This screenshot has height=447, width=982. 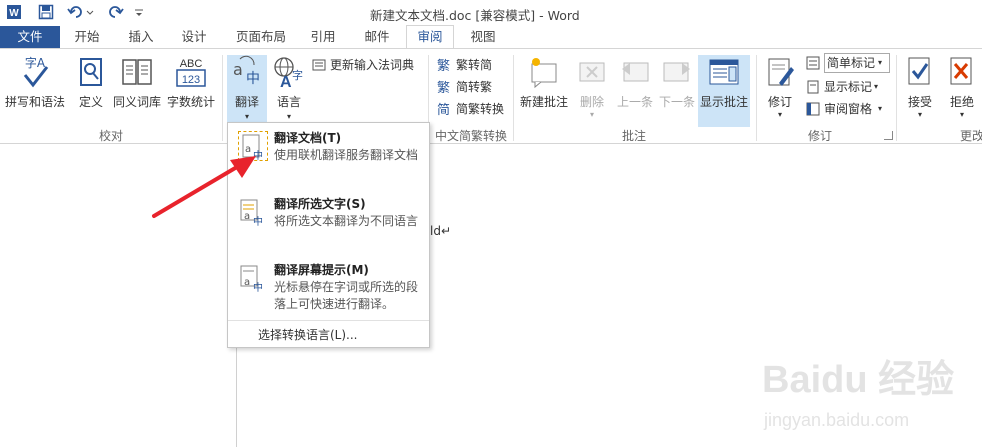 I want to click on reject-button: 拒绝 ▾, so click(x=962, y=87).